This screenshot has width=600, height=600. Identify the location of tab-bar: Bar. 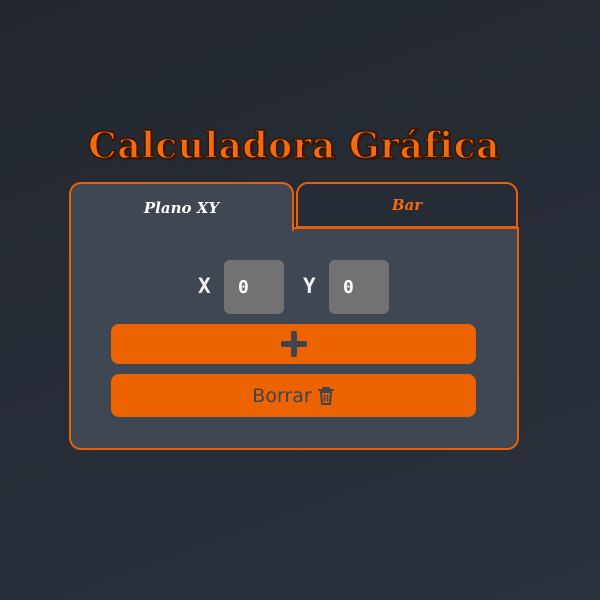
(407, 205).